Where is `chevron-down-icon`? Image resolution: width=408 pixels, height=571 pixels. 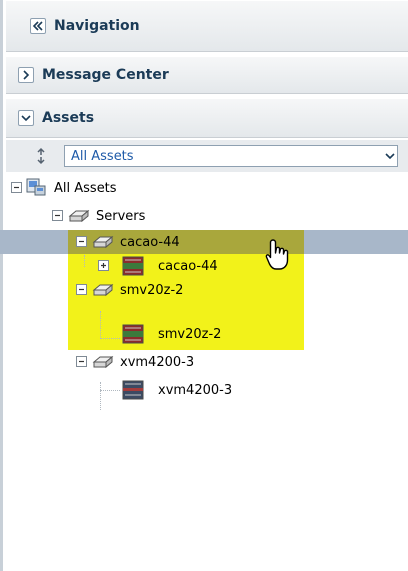
chevron-down-icon is located at coordinates (26, 118).